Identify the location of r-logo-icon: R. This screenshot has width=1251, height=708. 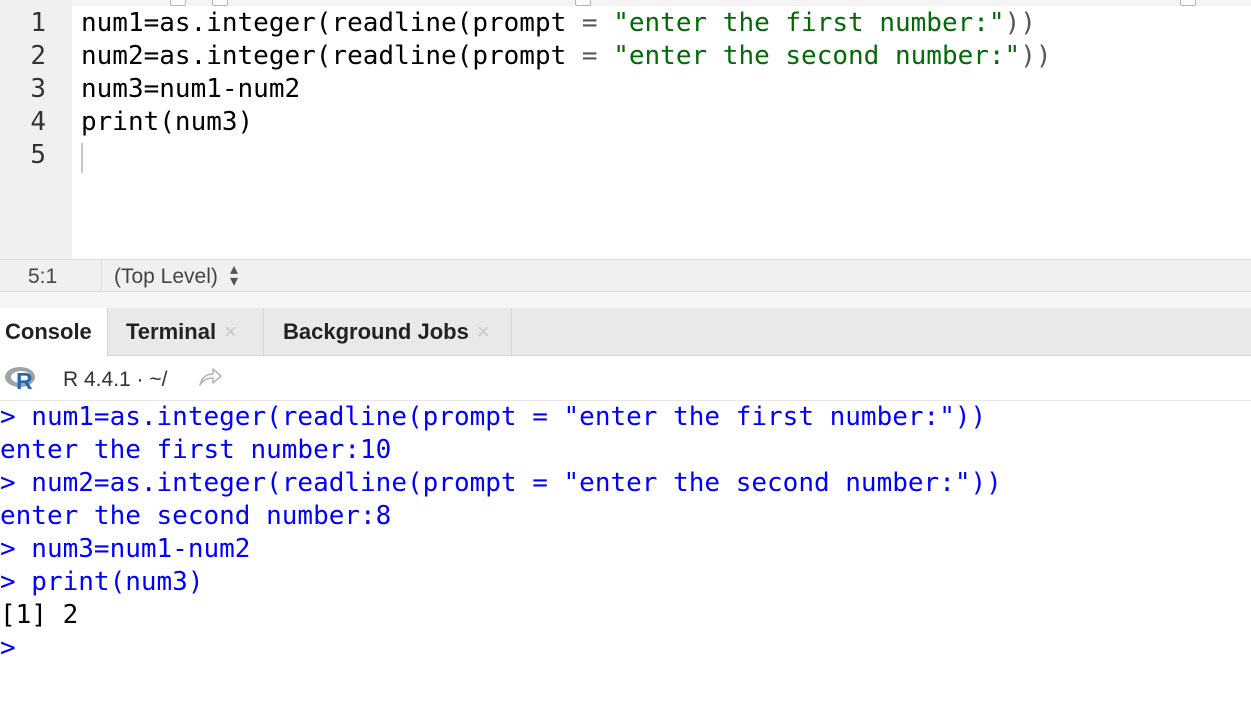
(20, 379).